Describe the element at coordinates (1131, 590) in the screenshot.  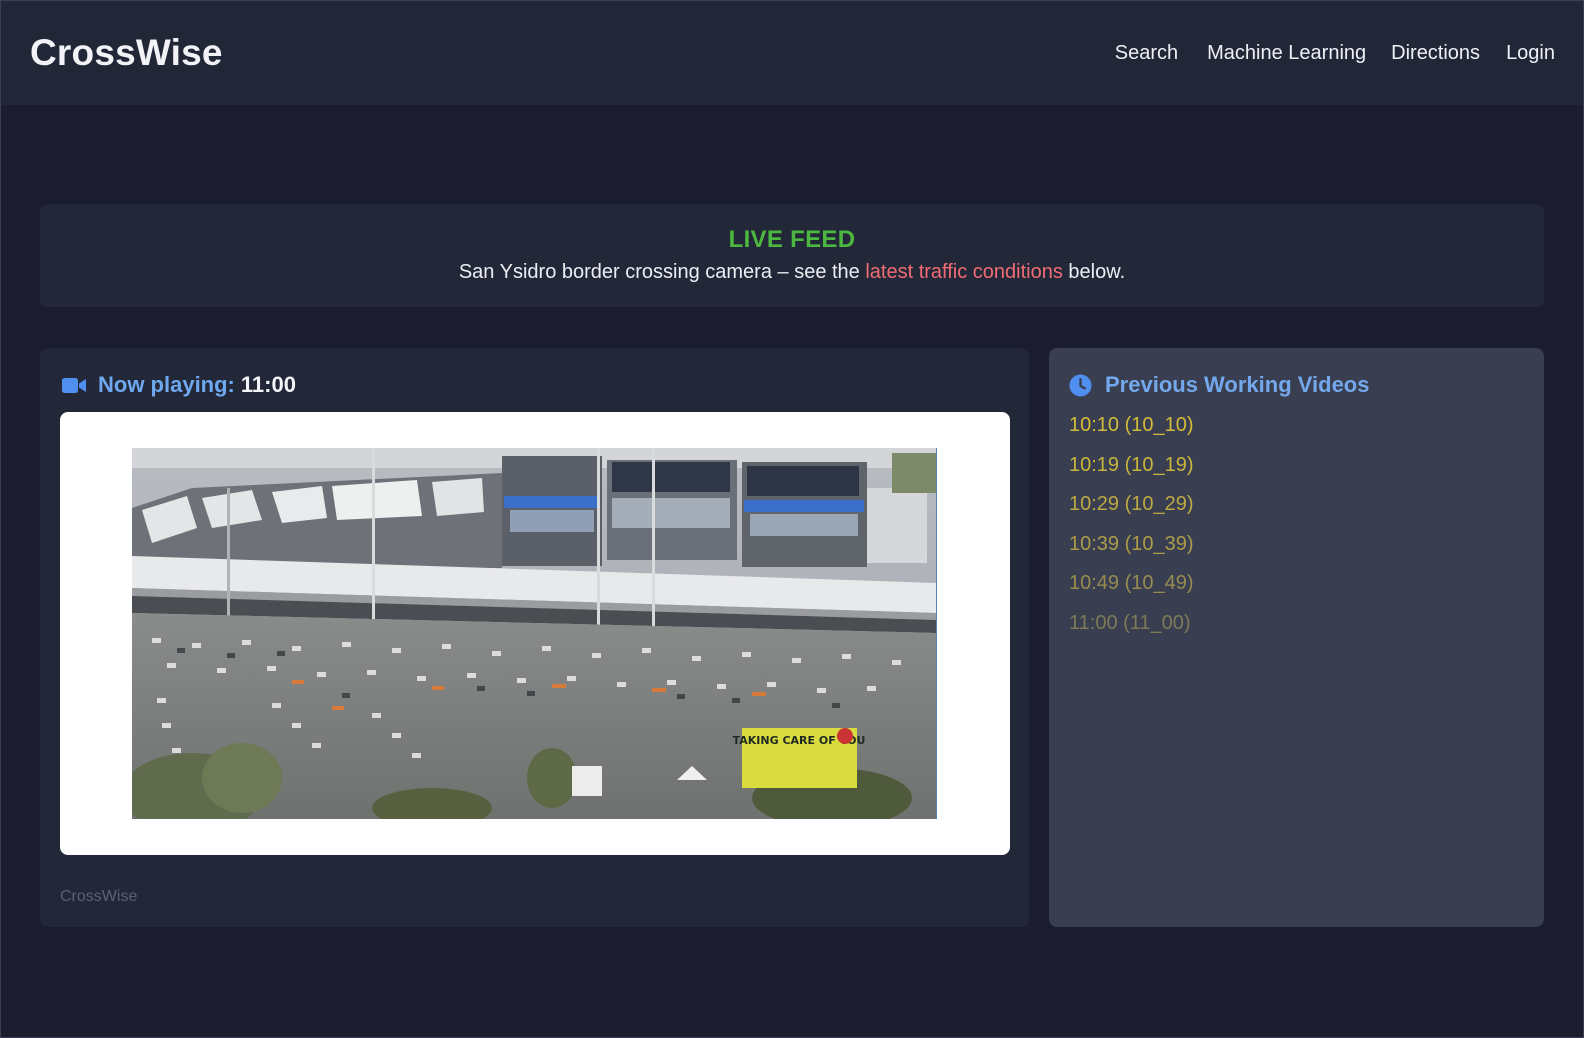
I see `previous-video-item: 10:49 (10_49)` at that location.